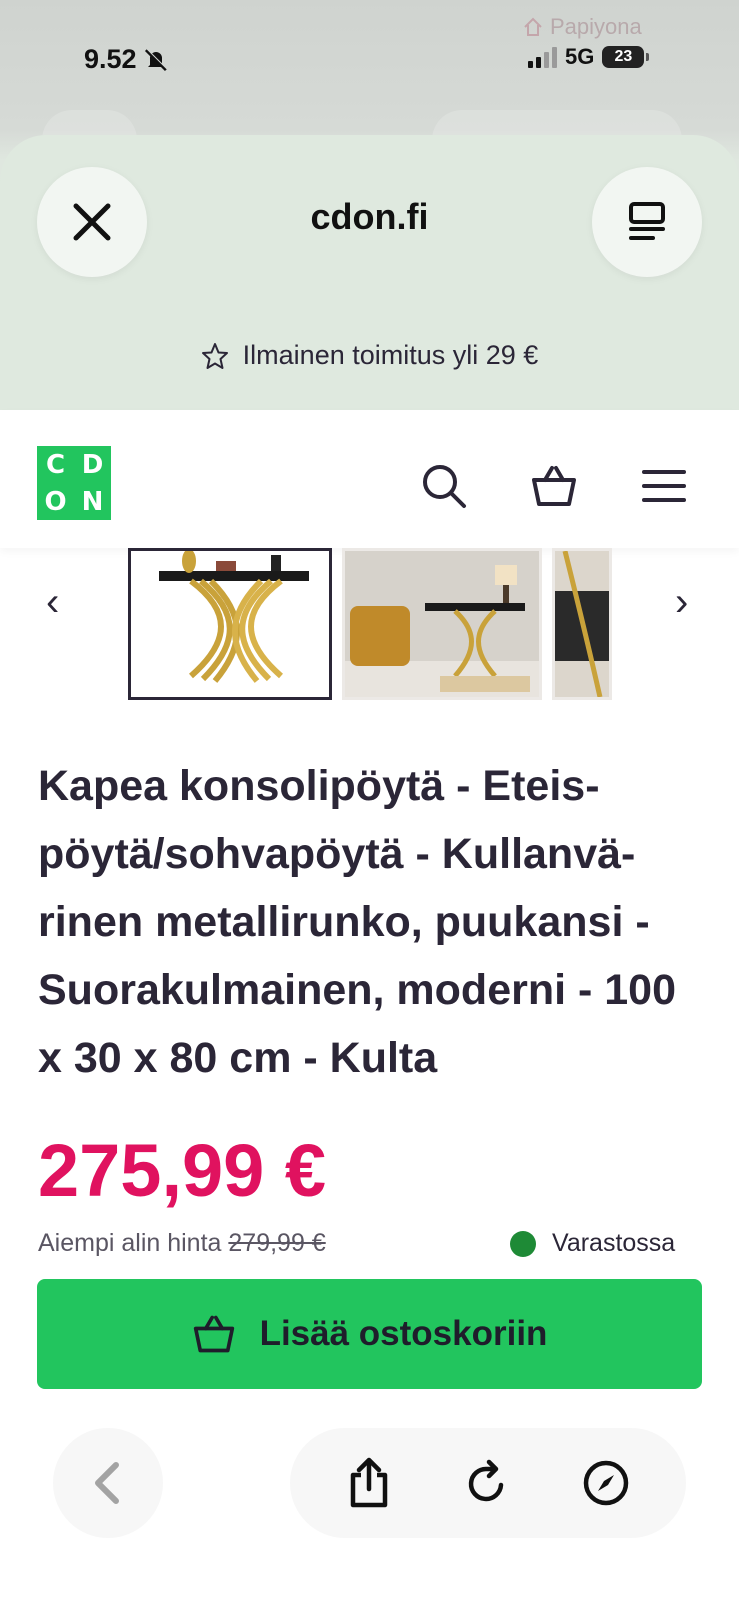  What do you see at coordinates (681, 602) in the screenshot?
I see `gallery-next-button: ›` at bounding box center [681, 602].